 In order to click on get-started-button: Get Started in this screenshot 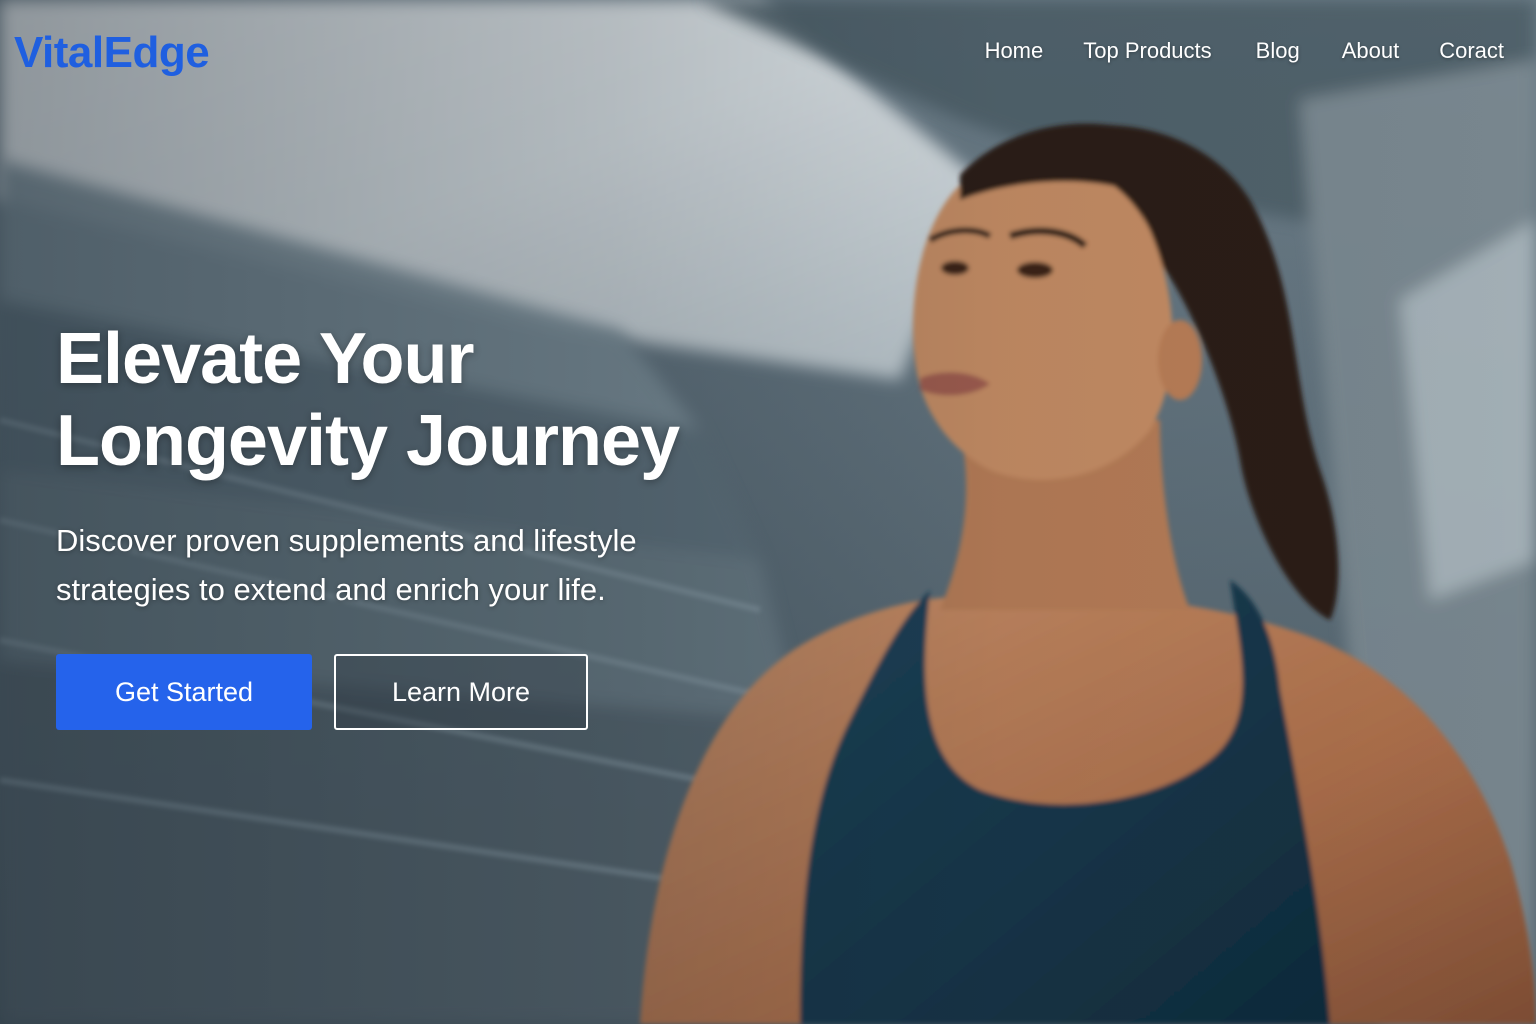, I will do `click(184, 692)`.